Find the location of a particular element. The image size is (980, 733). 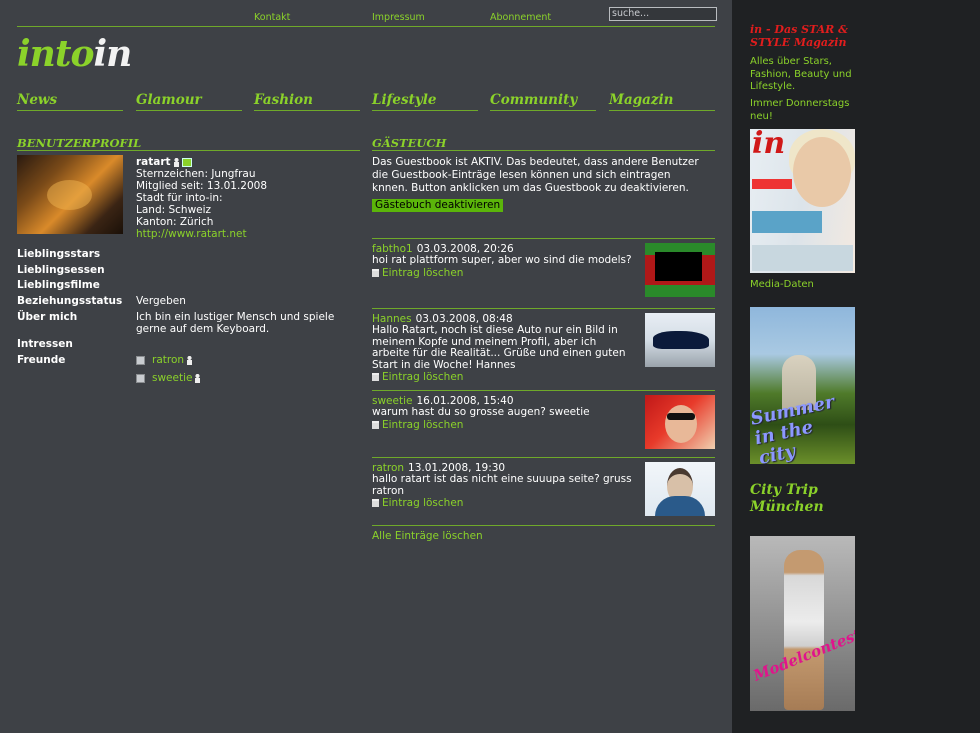

model-figure is located at coordinates (804, 630).